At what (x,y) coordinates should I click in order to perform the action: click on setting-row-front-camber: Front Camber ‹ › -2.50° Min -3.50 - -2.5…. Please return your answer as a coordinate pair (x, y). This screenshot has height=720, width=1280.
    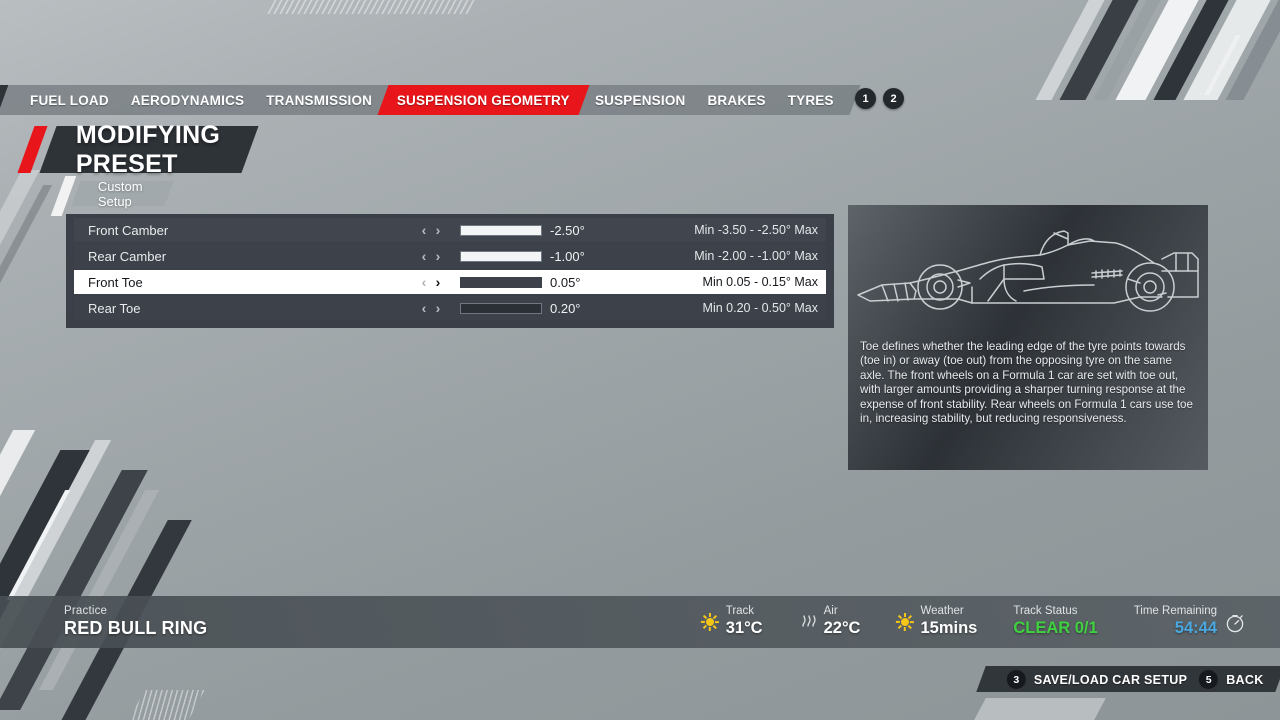
    Looking at the image, I should click on (450, 230).